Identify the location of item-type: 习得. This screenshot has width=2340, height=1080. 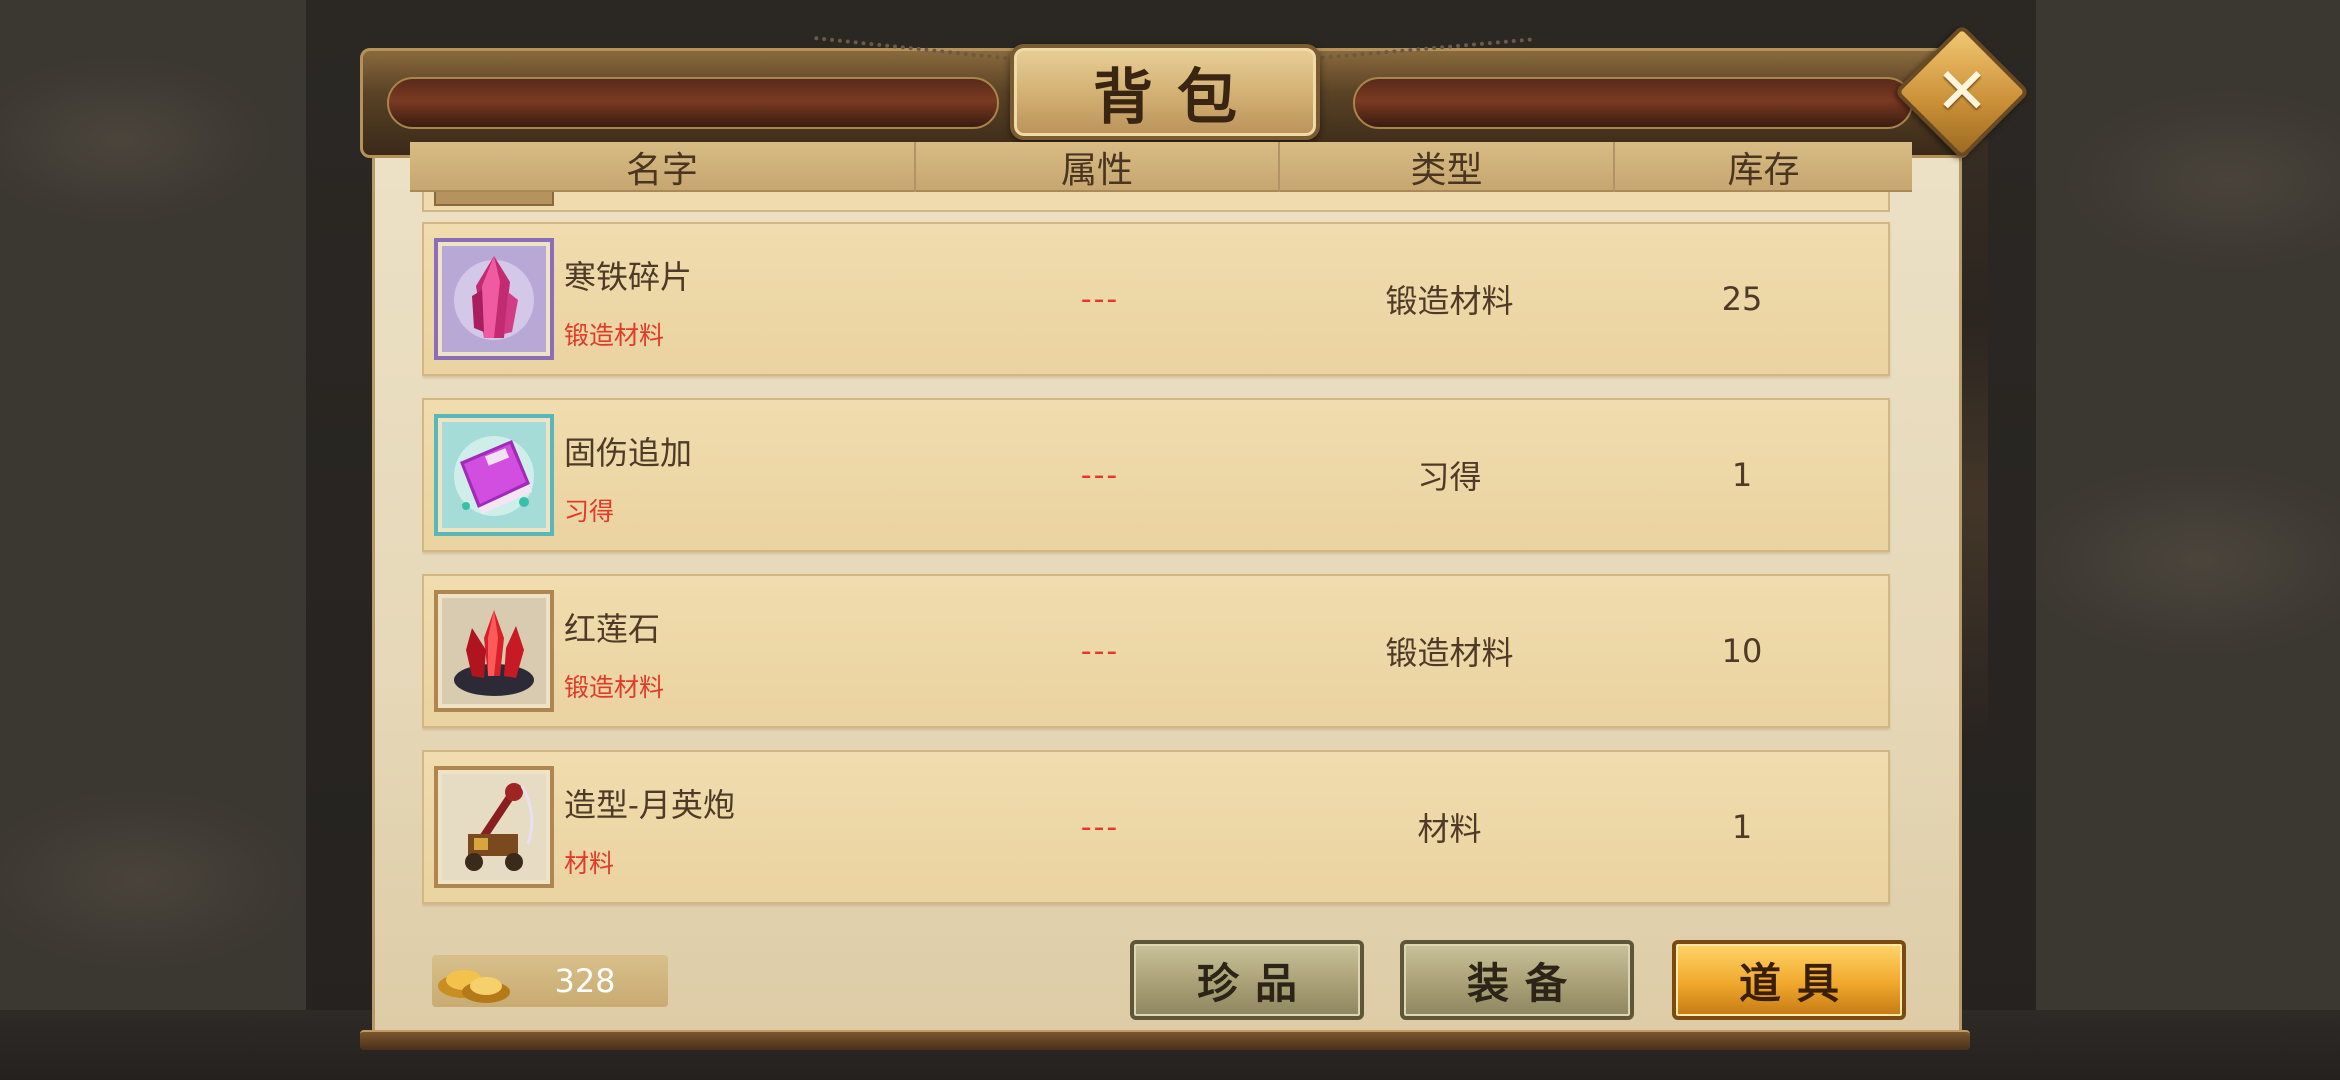
(1449, 477).